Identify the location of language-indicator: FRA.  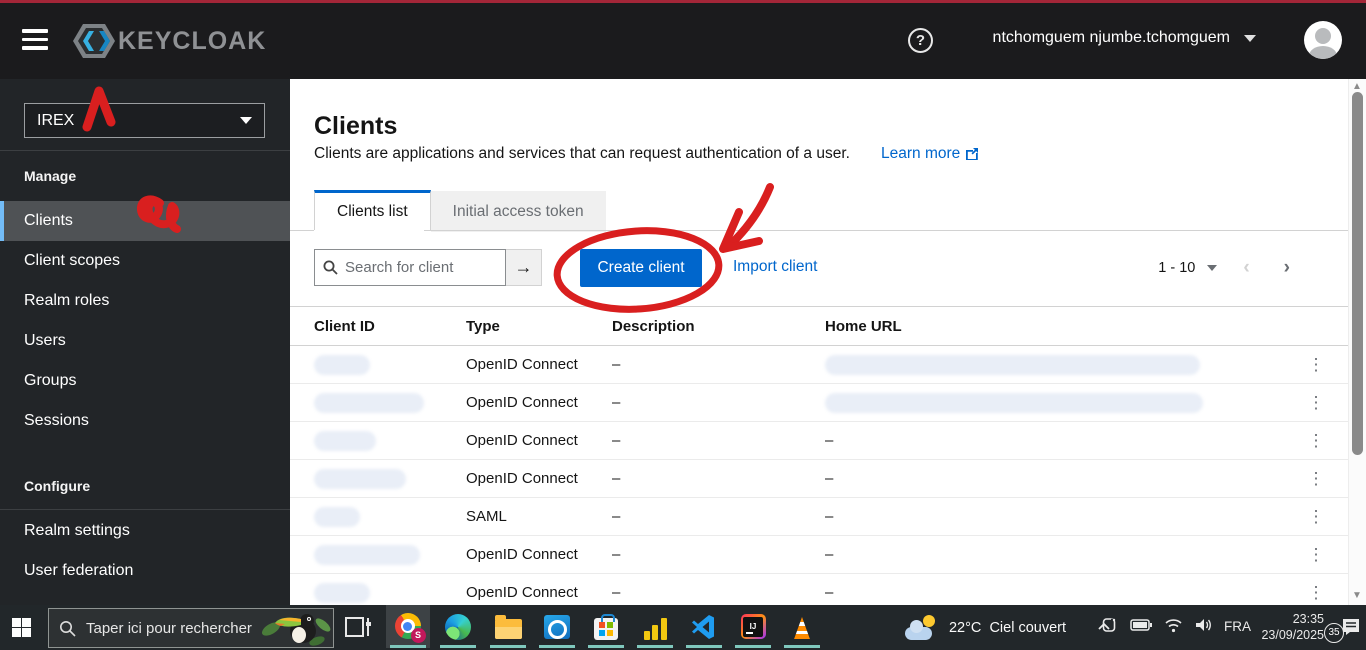
(1237, 626).